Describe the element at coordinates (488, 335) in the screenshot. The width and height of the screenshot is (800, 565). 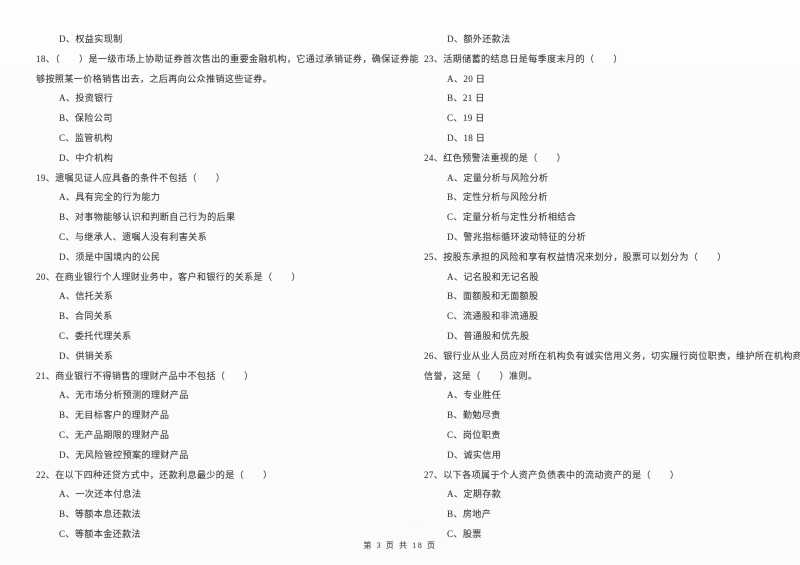
I see `option-25-d: D、普通股和优先股` at that location.